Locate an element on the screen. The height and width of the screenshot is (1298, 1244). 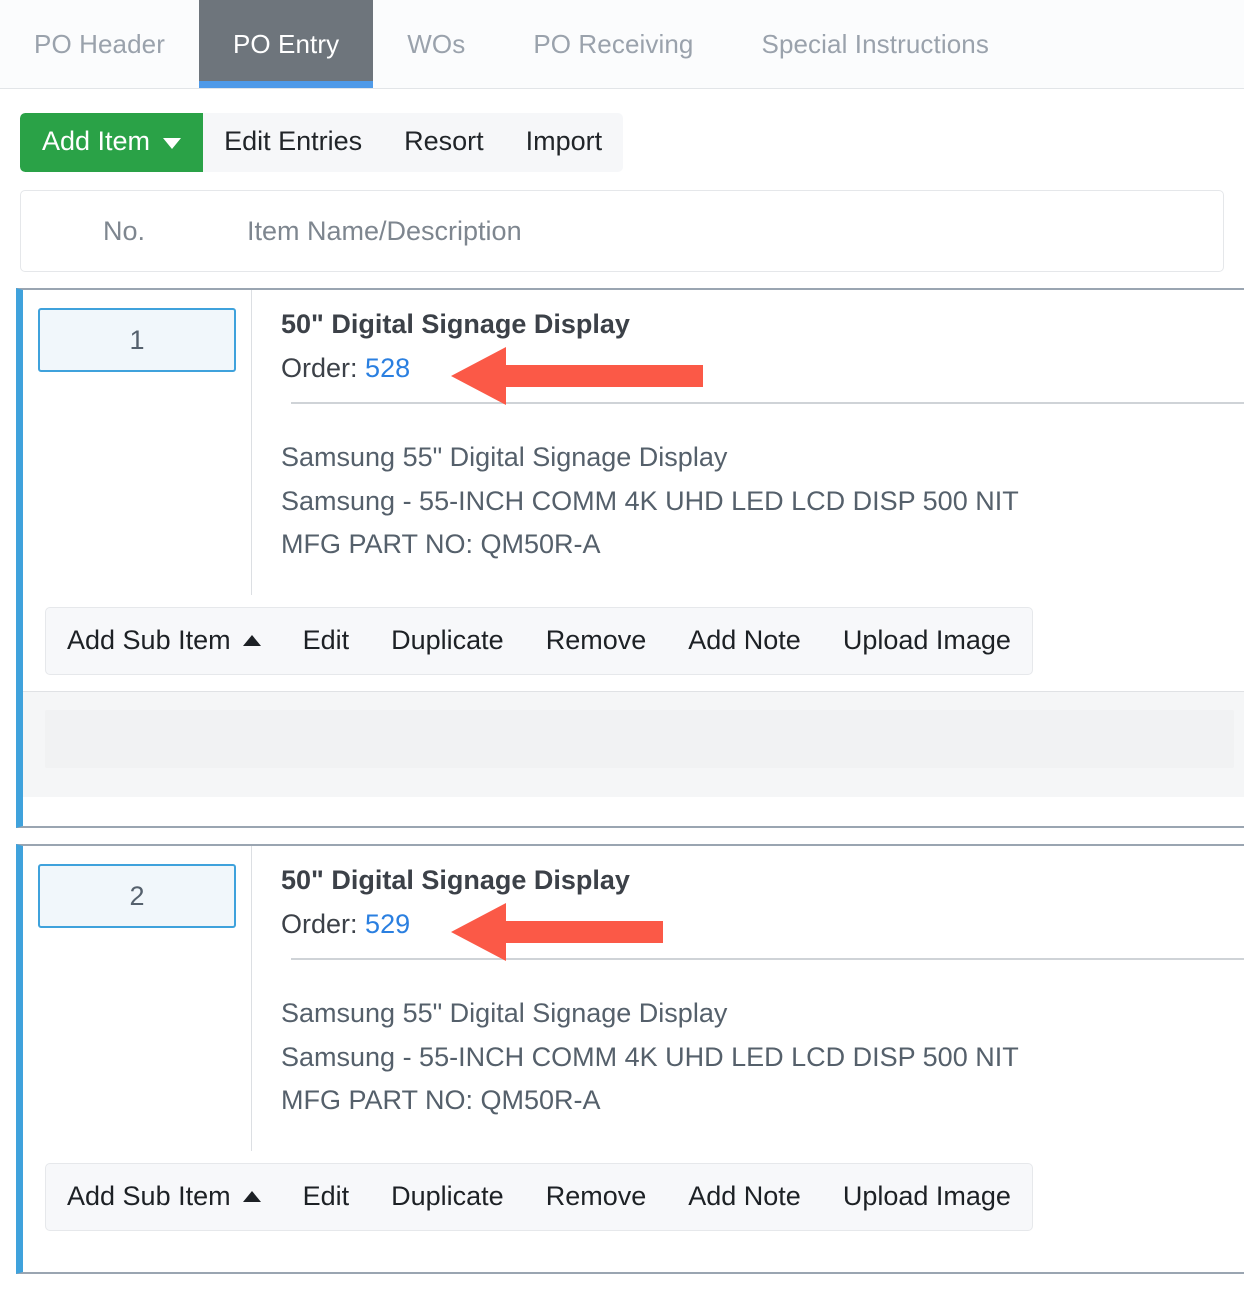
item-number-column: 2 is located at coordinates (137, 998).